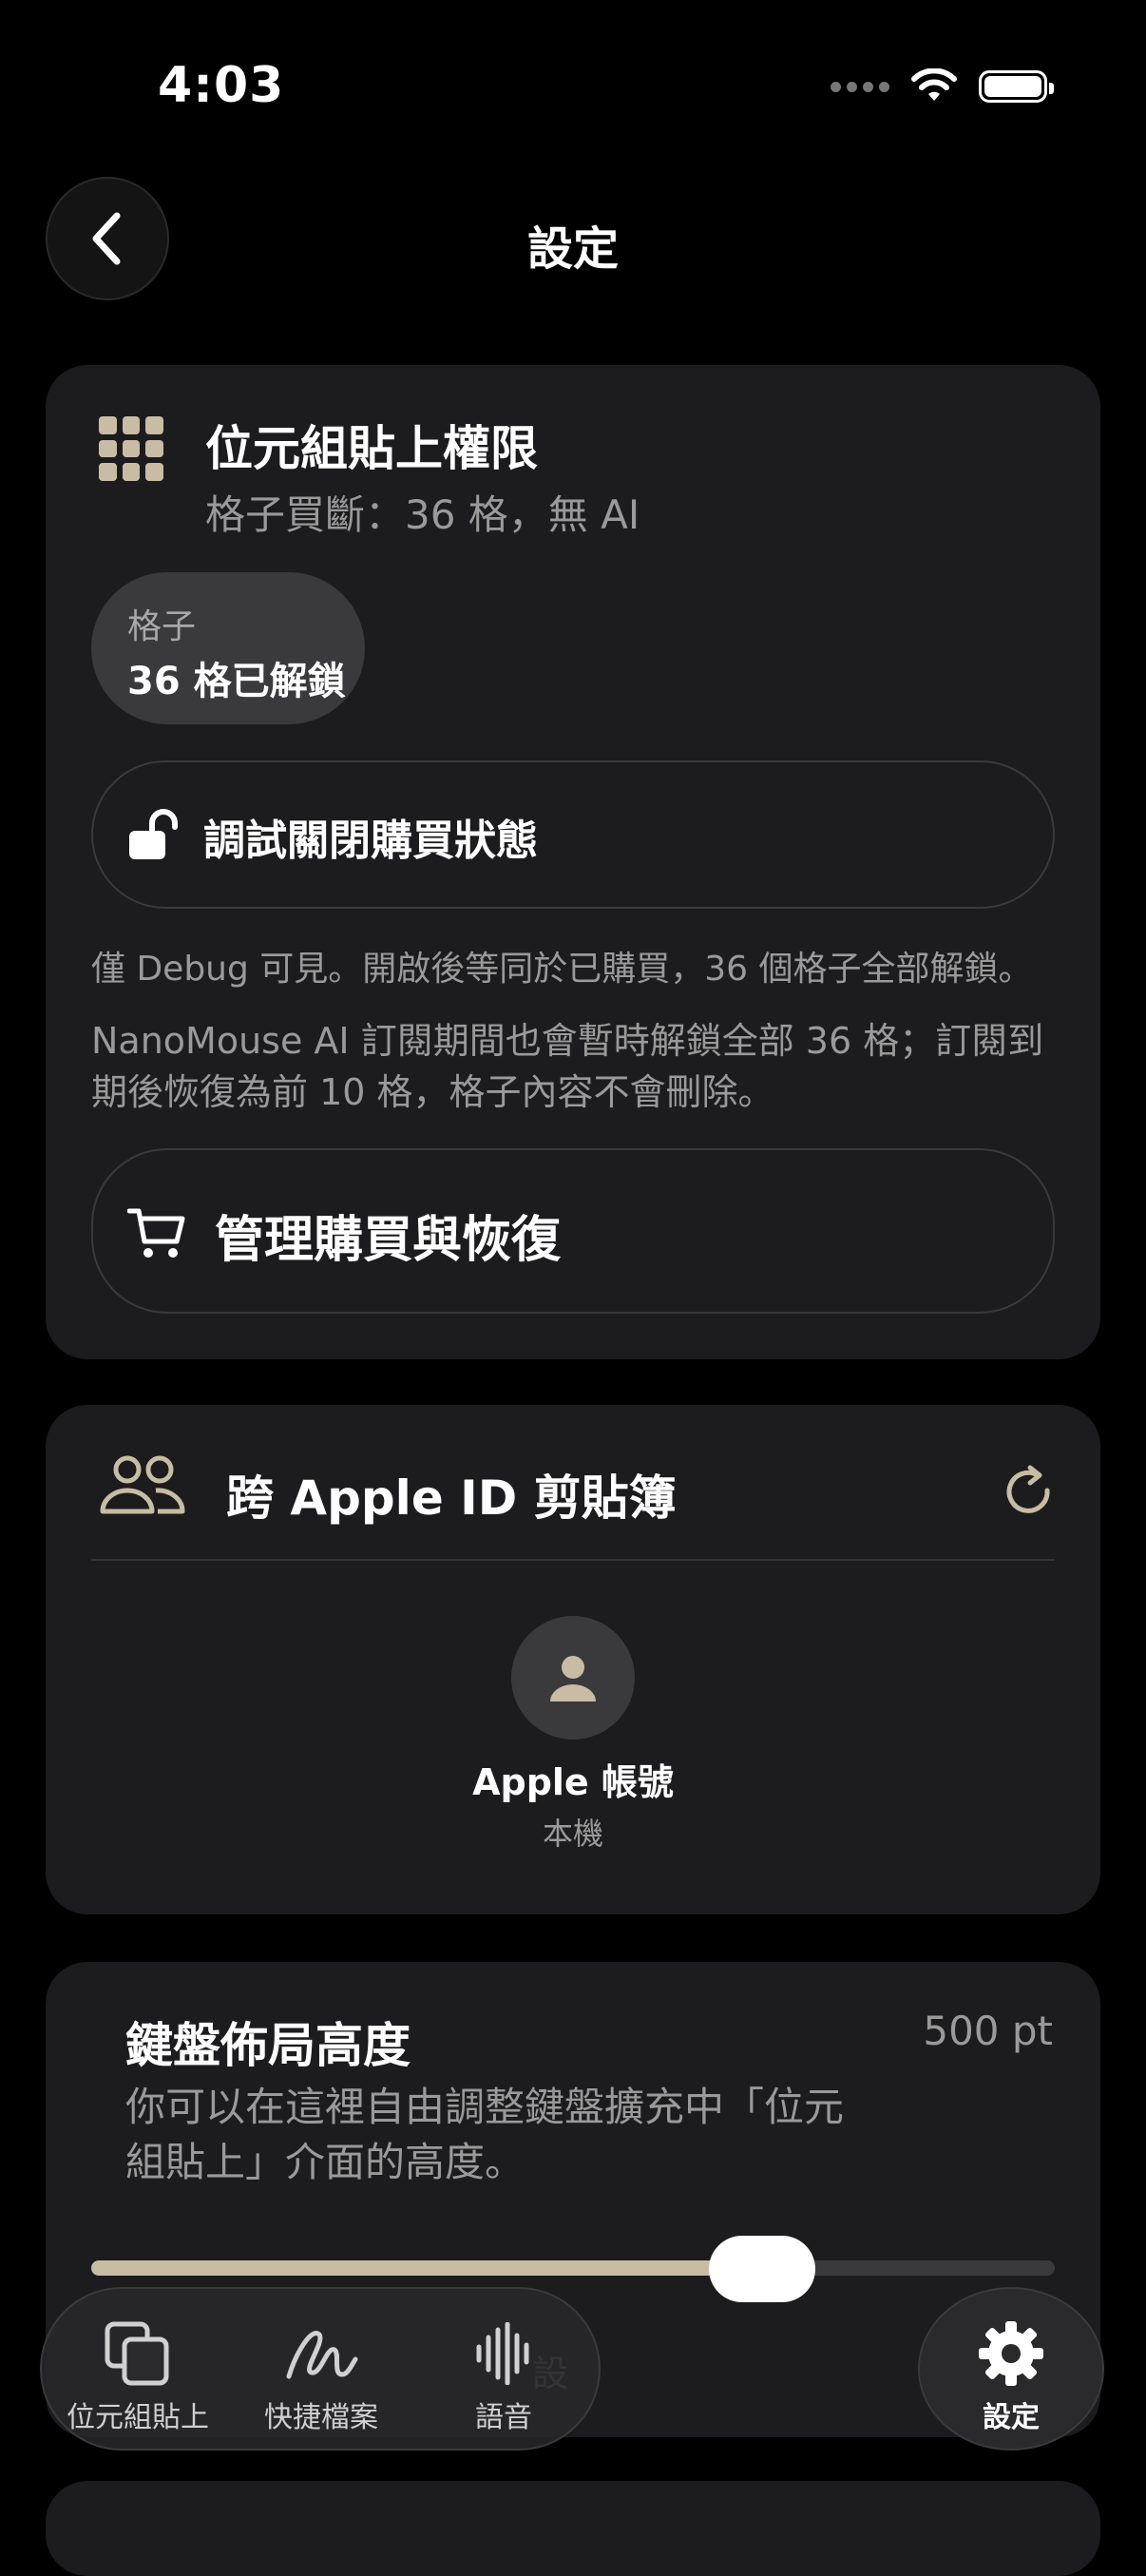 Image resolution: width=1146 pixels, height=2576 pixels. Describe the element at coordinates (451, 1499) in the screenshot. I see `clipboard-title: 跨 Apple ID 剪貼簿` at that location.